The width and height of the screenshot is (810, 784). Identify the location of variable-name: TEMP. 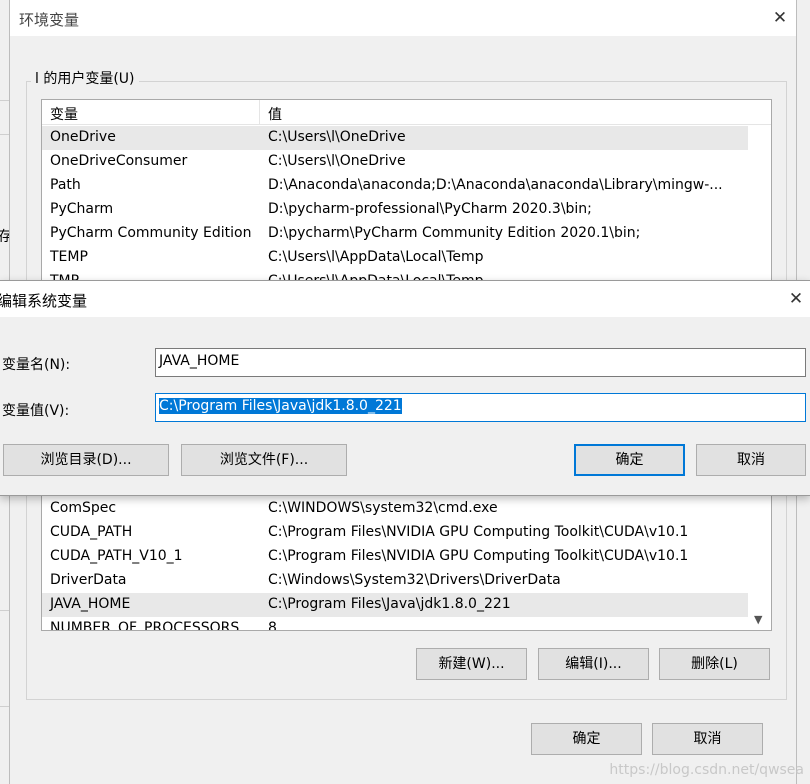
(69, 257).